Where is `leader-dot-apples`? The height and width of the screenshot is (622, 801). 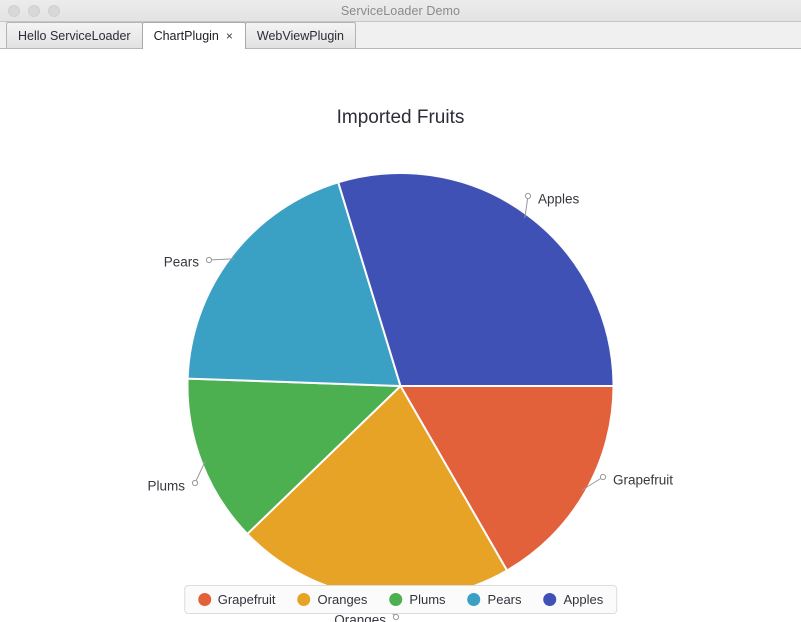 leader-dot-apples is located at coordinates (528, 196).